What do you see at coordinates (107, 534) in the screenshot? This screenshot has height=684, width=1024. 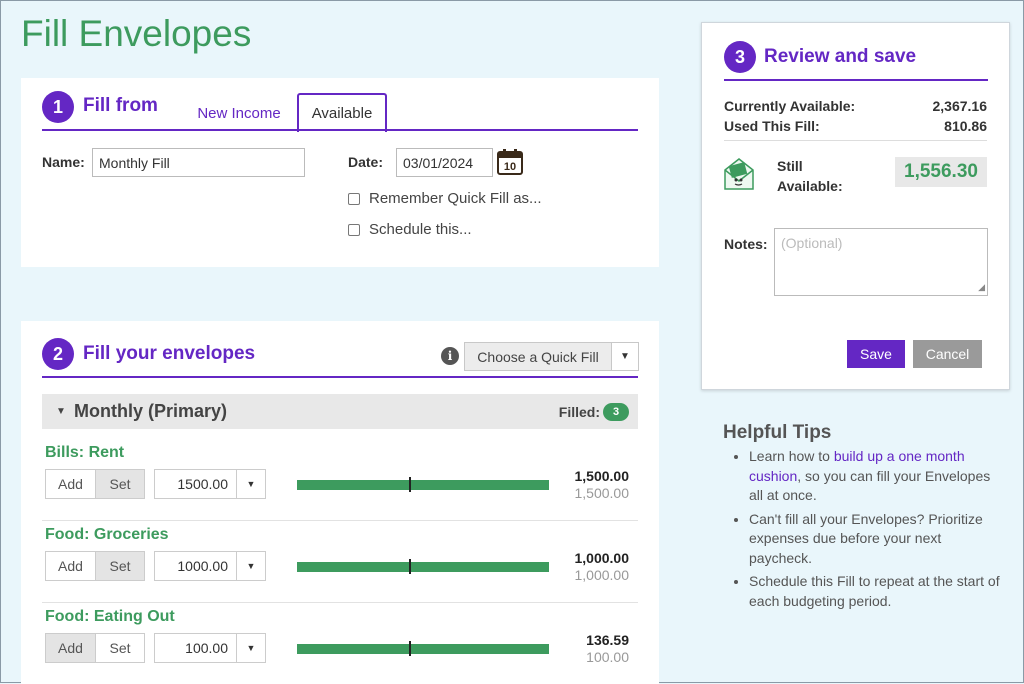 I see `envelope-name: Food: Groceries` at bounding box center [107, 534].